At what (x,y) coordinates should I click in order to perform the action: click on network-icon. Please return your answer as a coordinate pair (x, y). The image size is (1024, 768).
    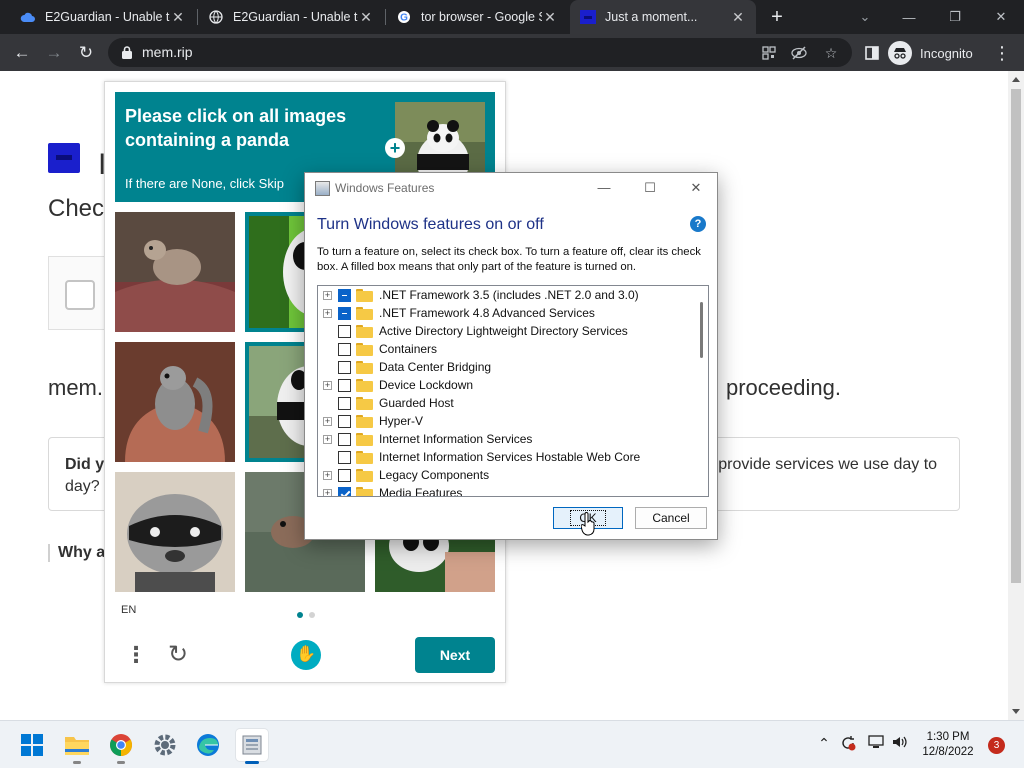
    Looking at the image, I should click on (876, 743).